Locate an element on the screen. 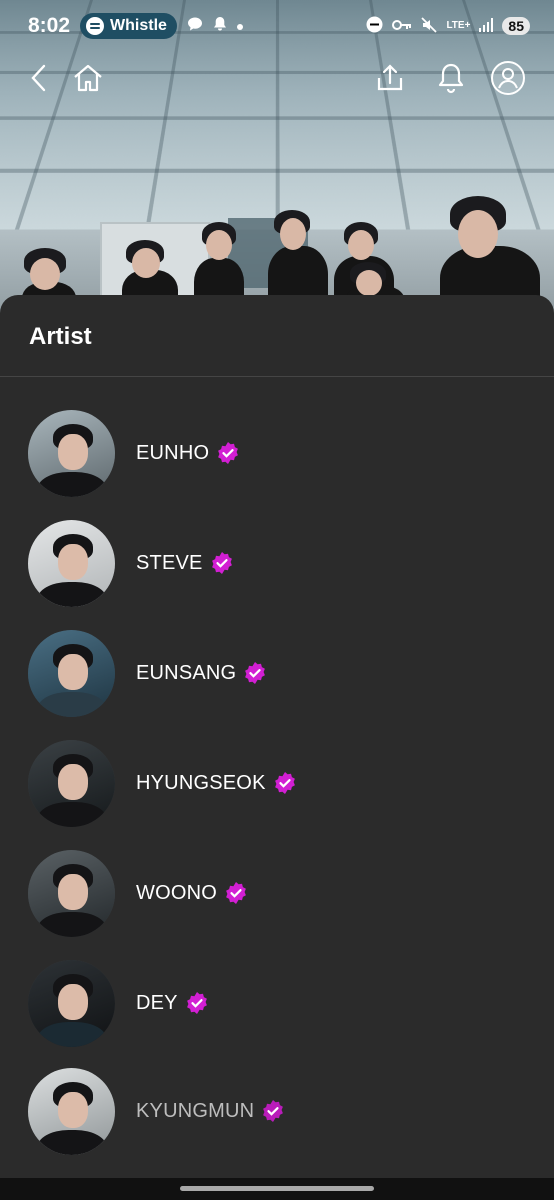 The width and height of the screenshot is (554, 1200). media-pill: Whistle is located at coordinates (128, 26).